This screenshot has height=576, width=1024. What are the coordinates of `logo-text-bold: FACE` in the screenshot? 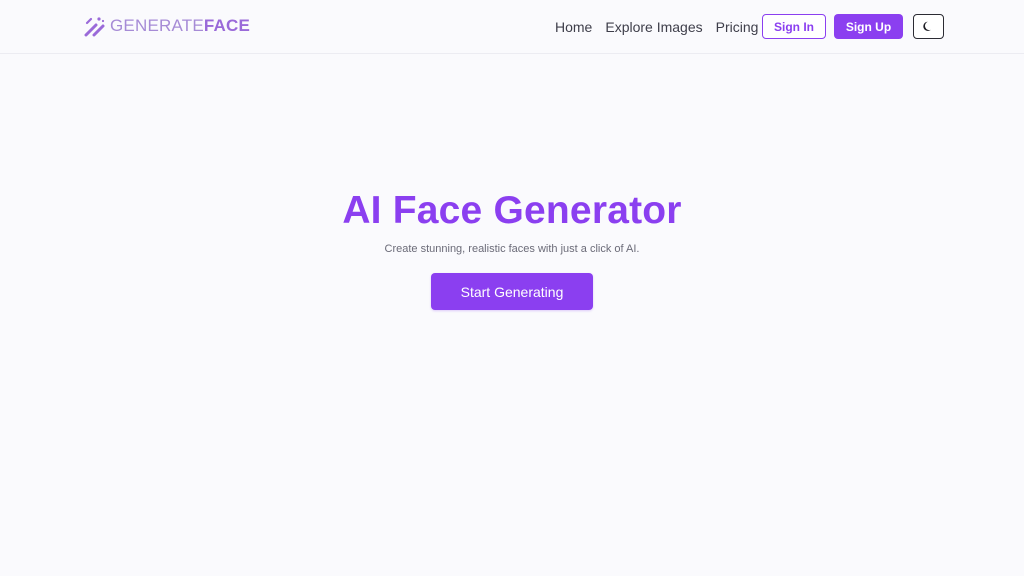 It's located at (226, 25).